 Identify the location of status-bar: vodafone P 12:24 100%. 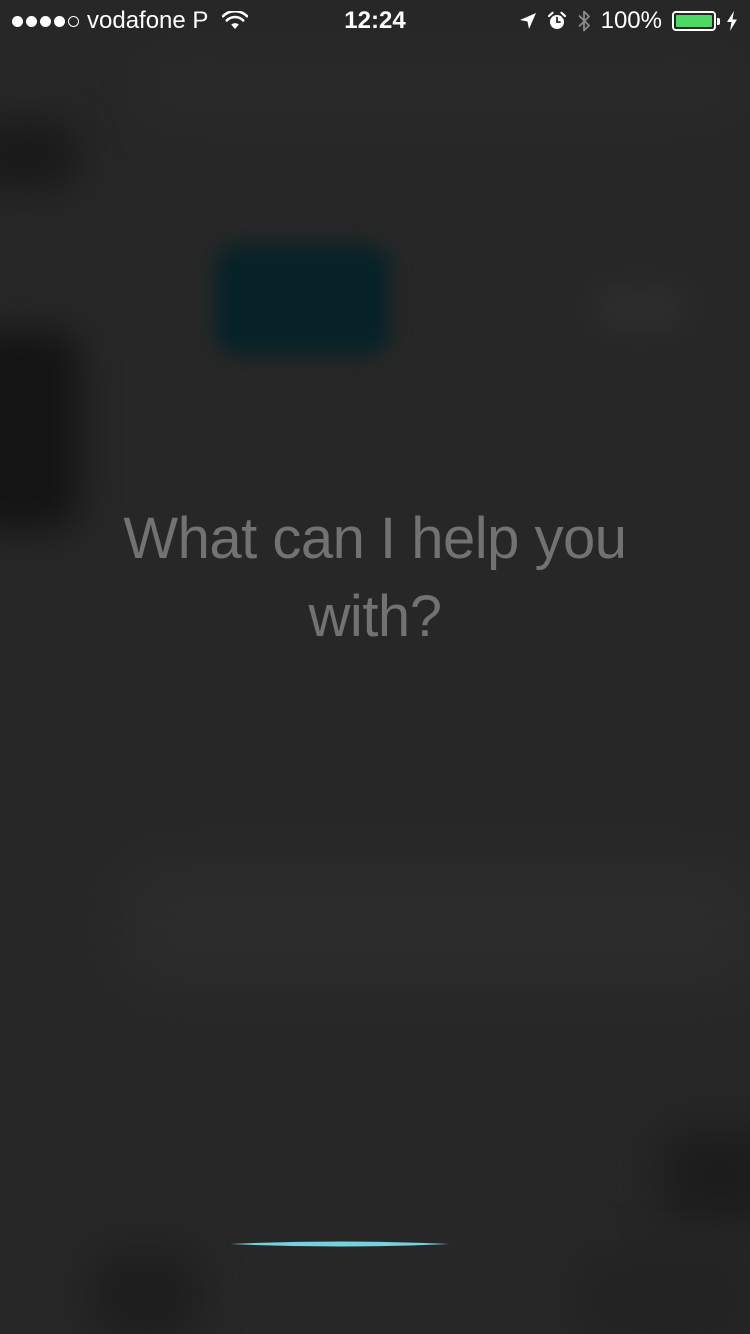
(375, 20).